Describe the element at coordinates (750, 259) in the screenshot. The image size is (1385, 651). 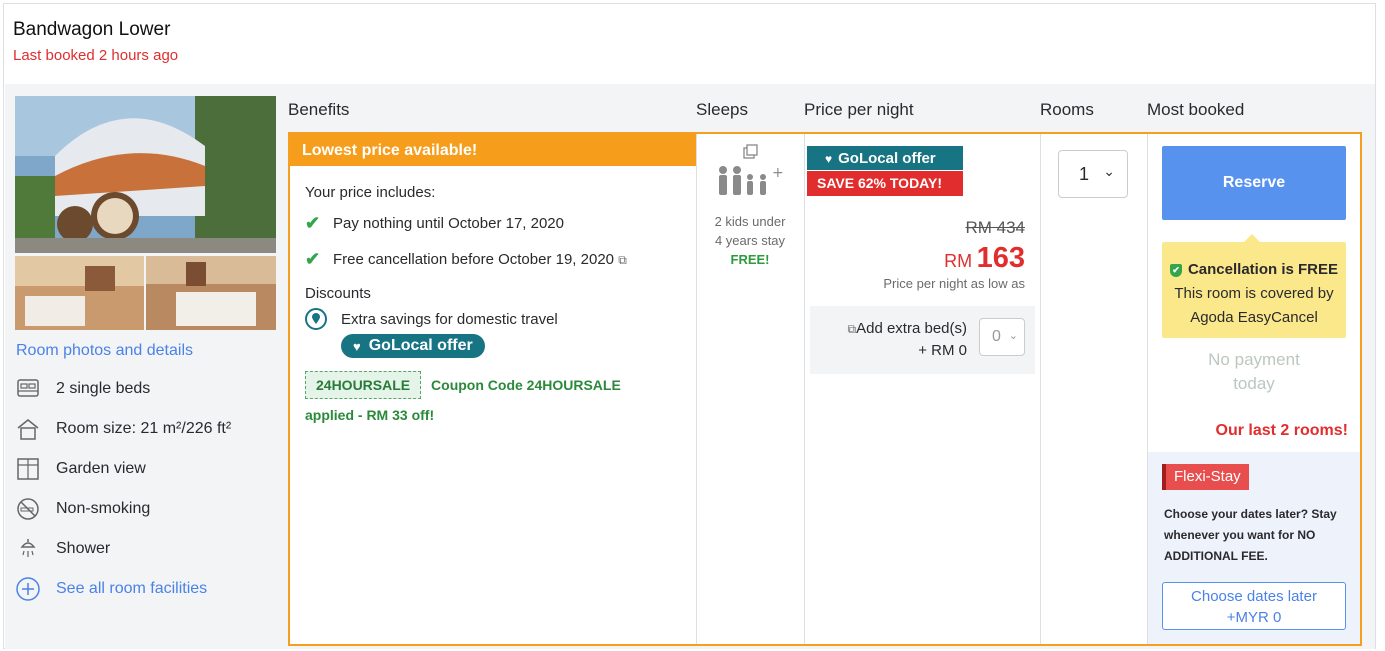
I see `sleeps-free-badge: FREE!` at that location.